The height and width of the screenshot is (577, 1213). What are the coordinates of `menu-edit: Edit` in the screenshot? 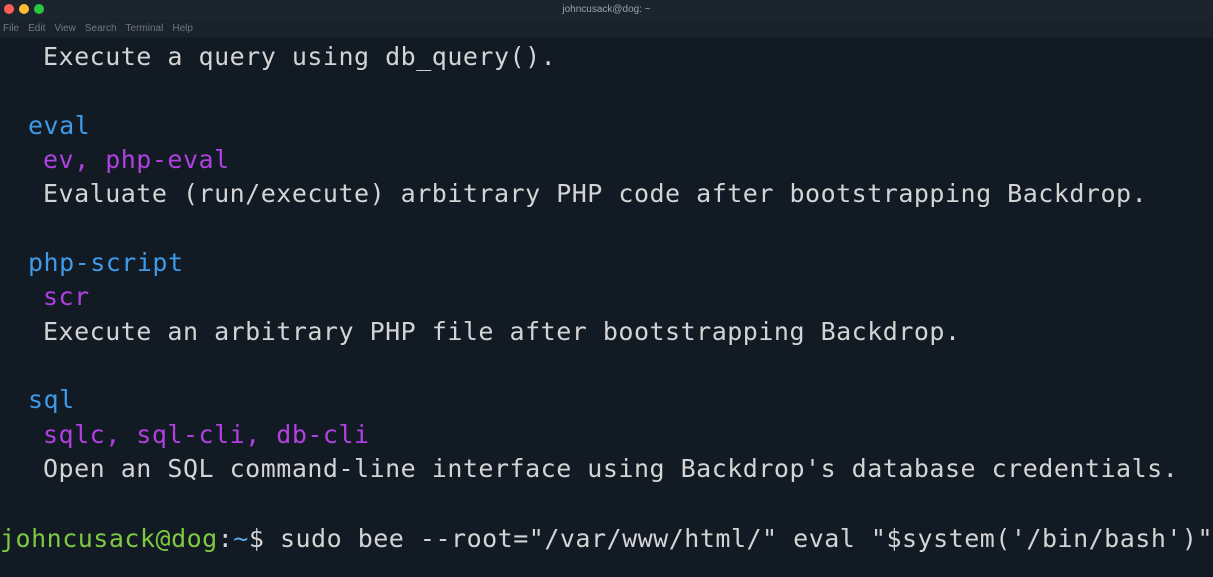 It's located at (36, 28).